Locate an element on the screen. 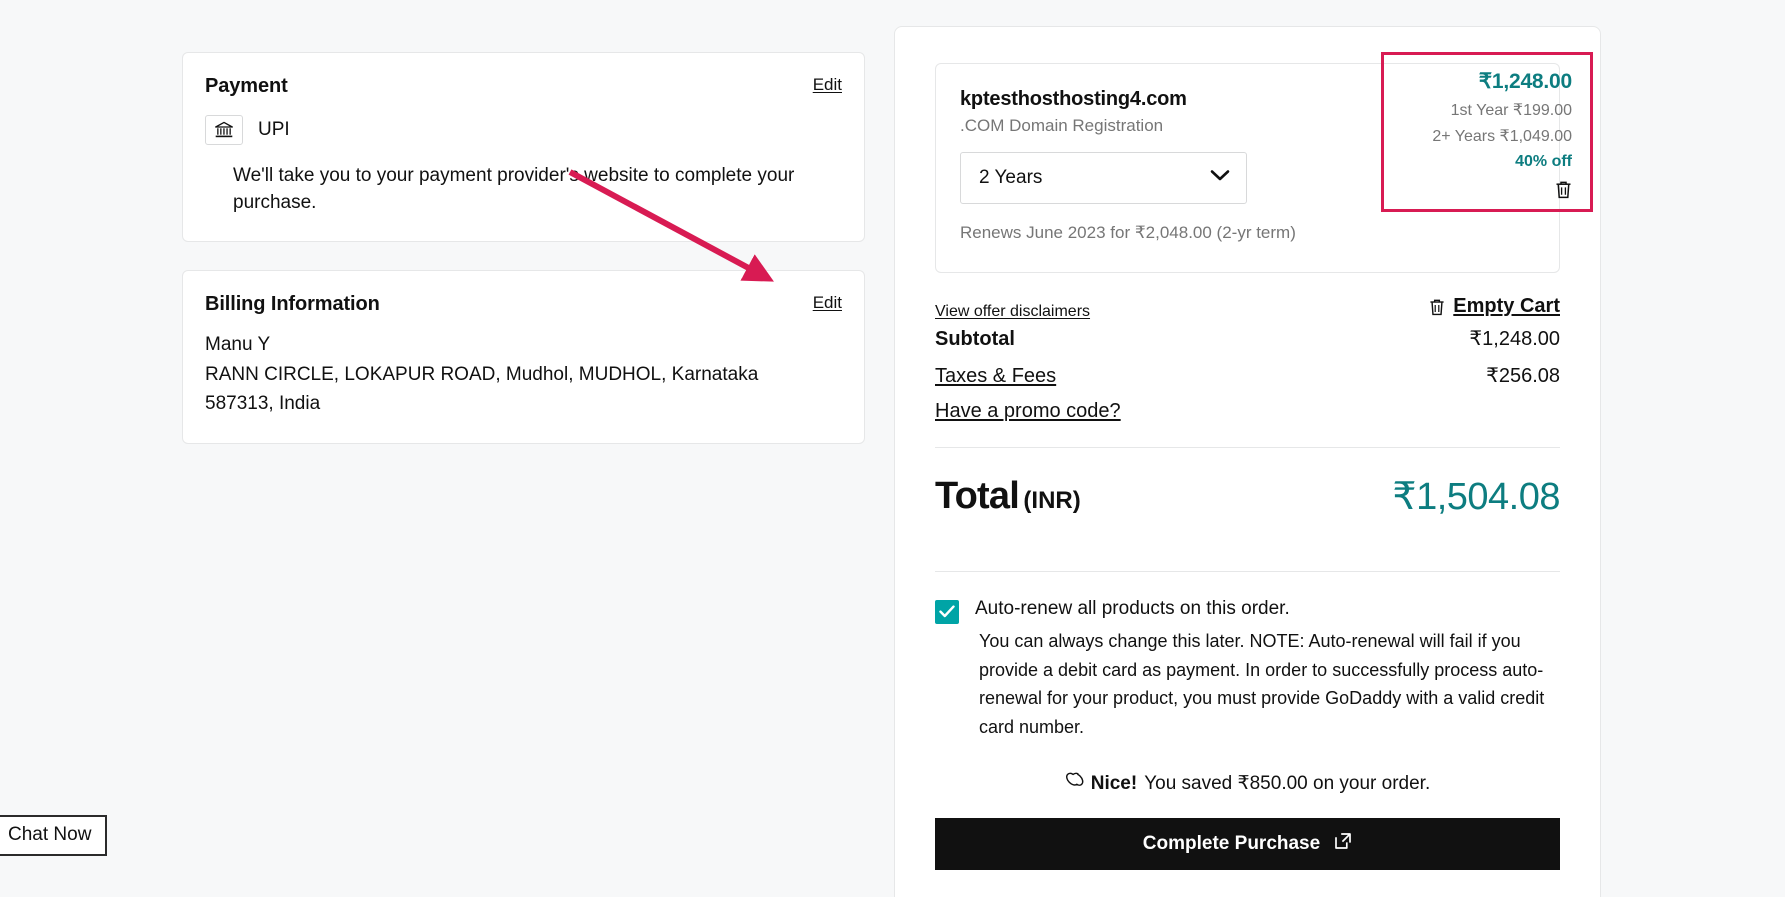 Image resolution: width=1785 pixels, height=897 pixels. total-label: Total is located at coordinates (977, 495).